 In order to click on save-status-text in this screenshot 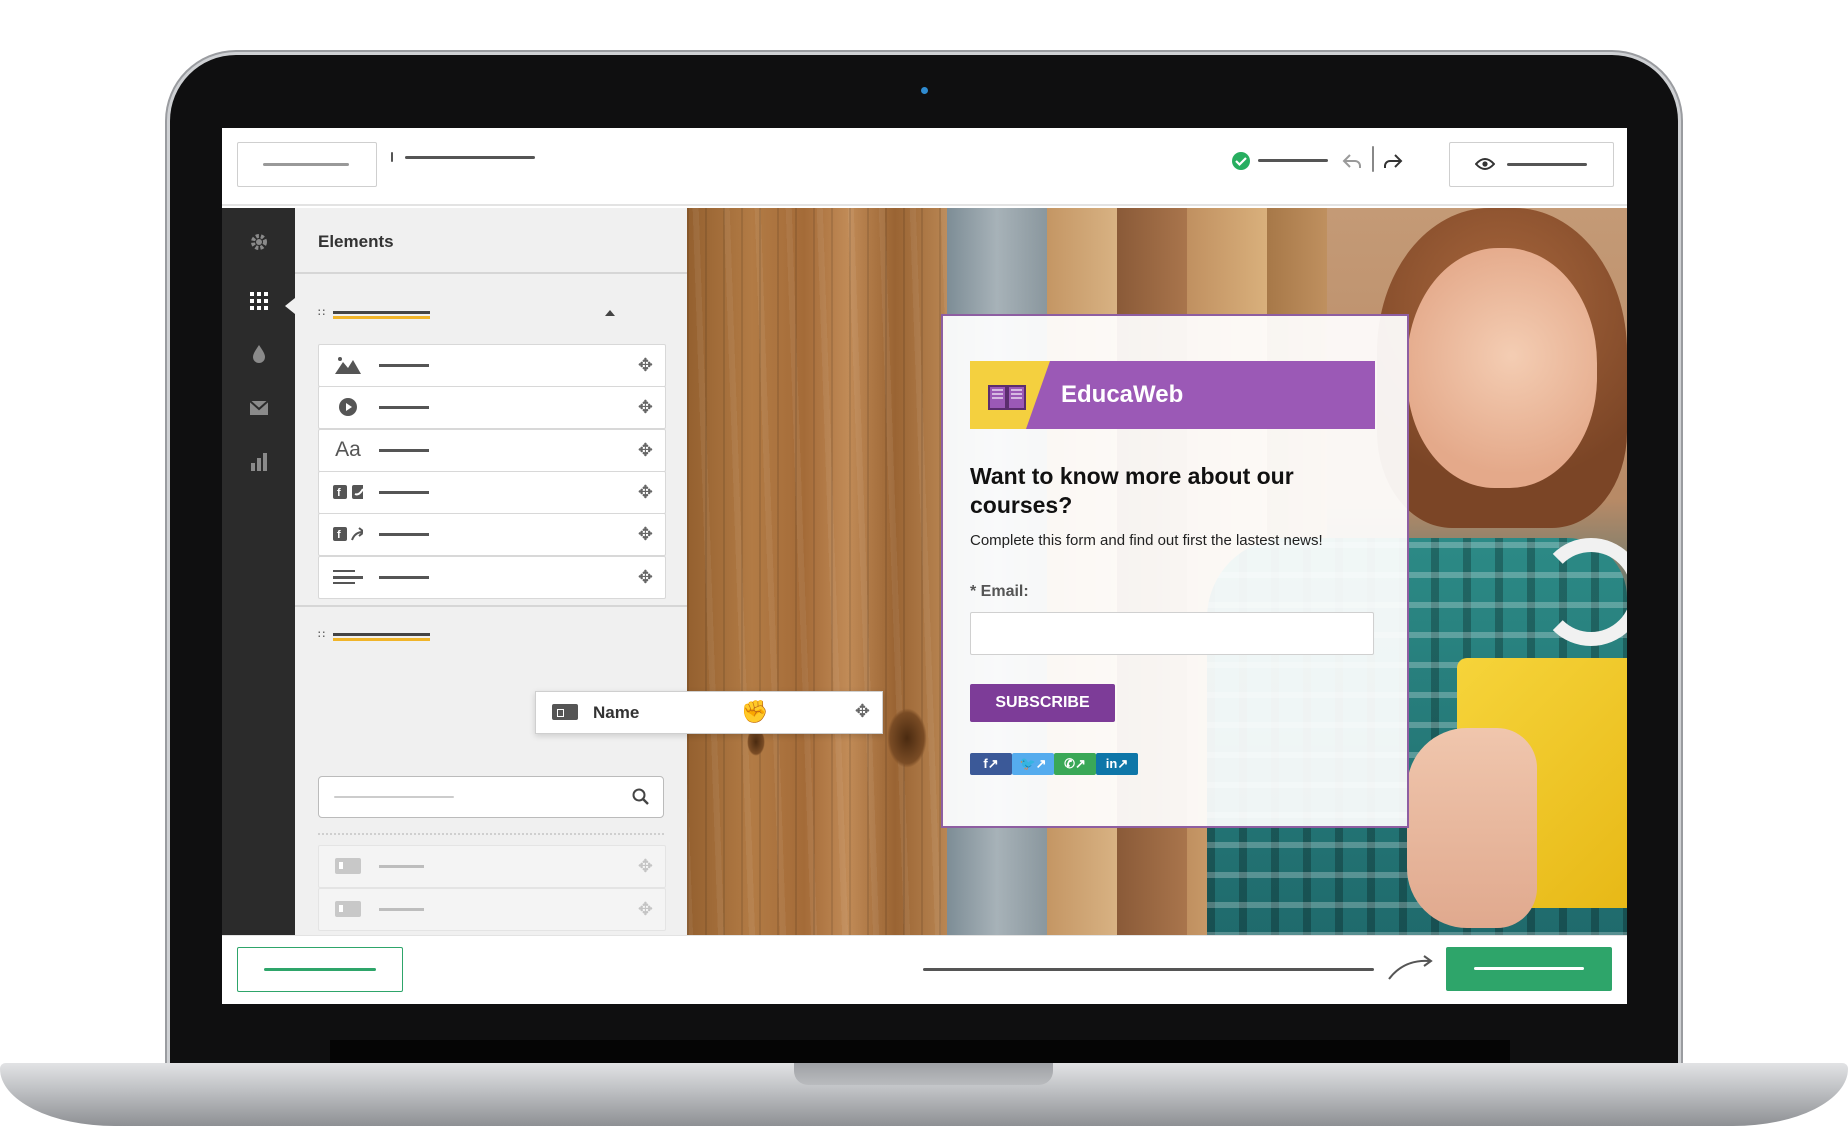, I will do `click(1293, 160)`.